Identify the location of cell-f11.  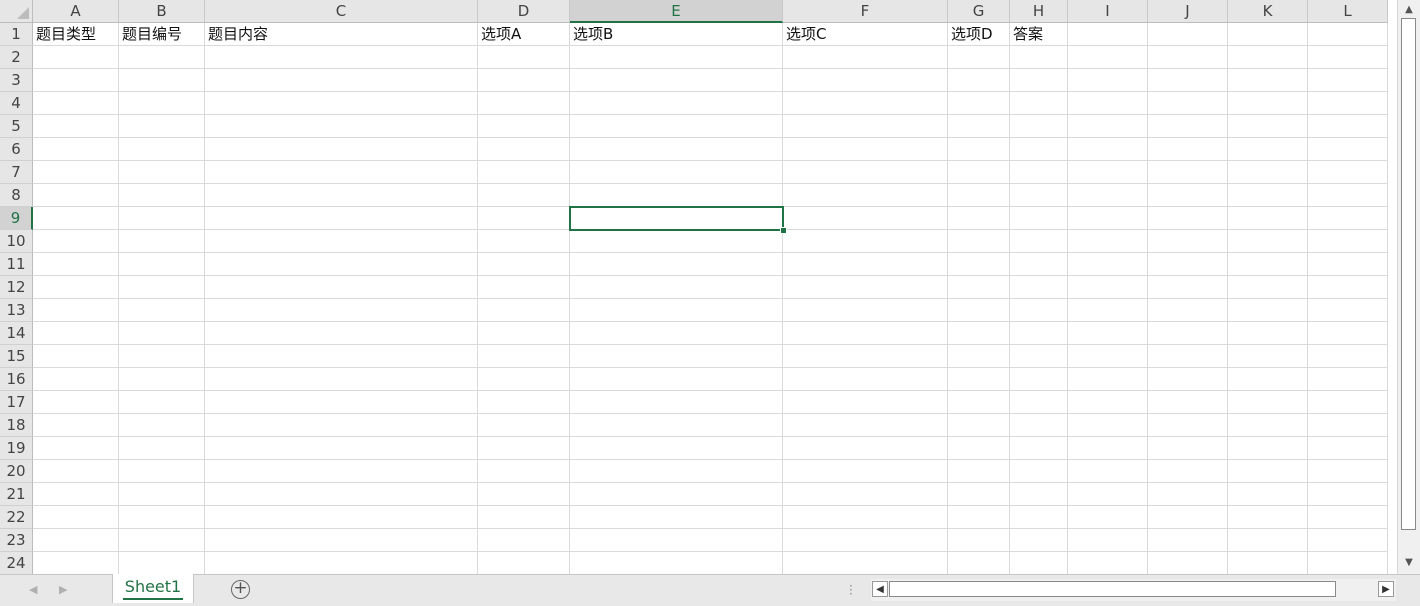
(865, 264).